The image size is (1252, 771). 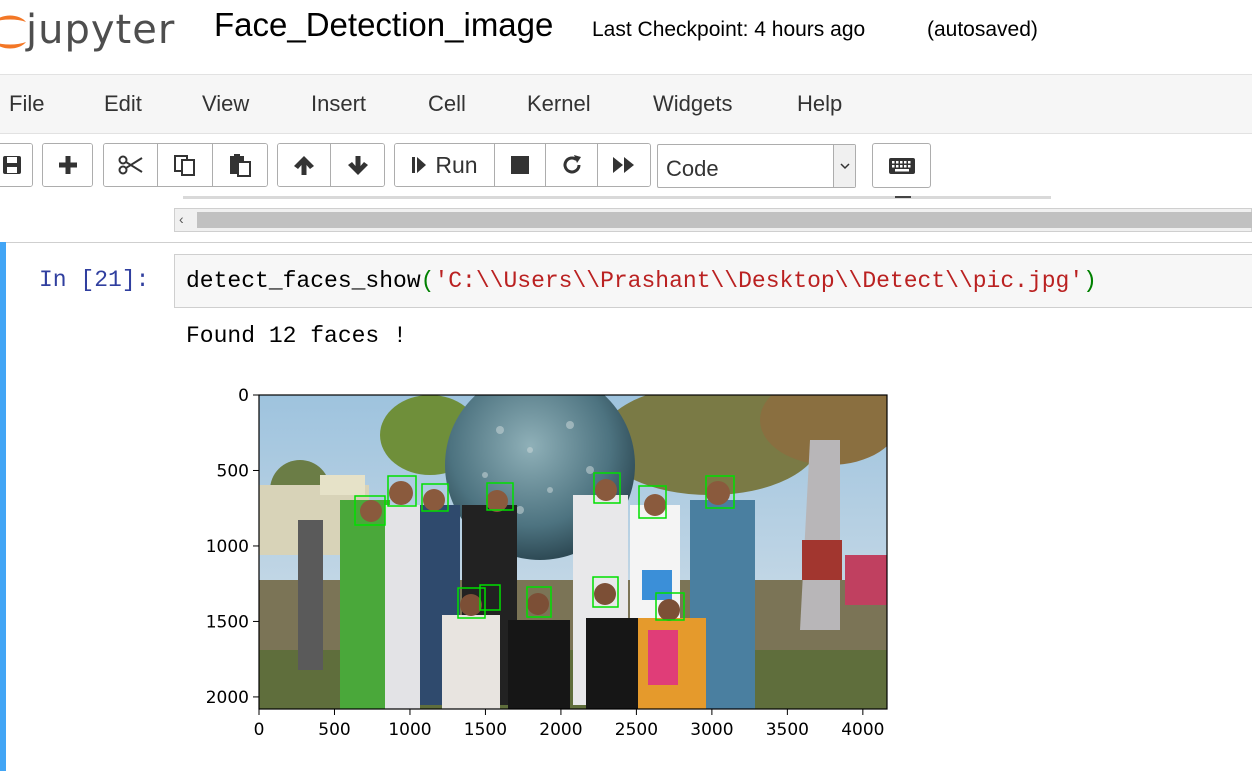 I want to click on keyboard-icon, so click(x=901, y=165).